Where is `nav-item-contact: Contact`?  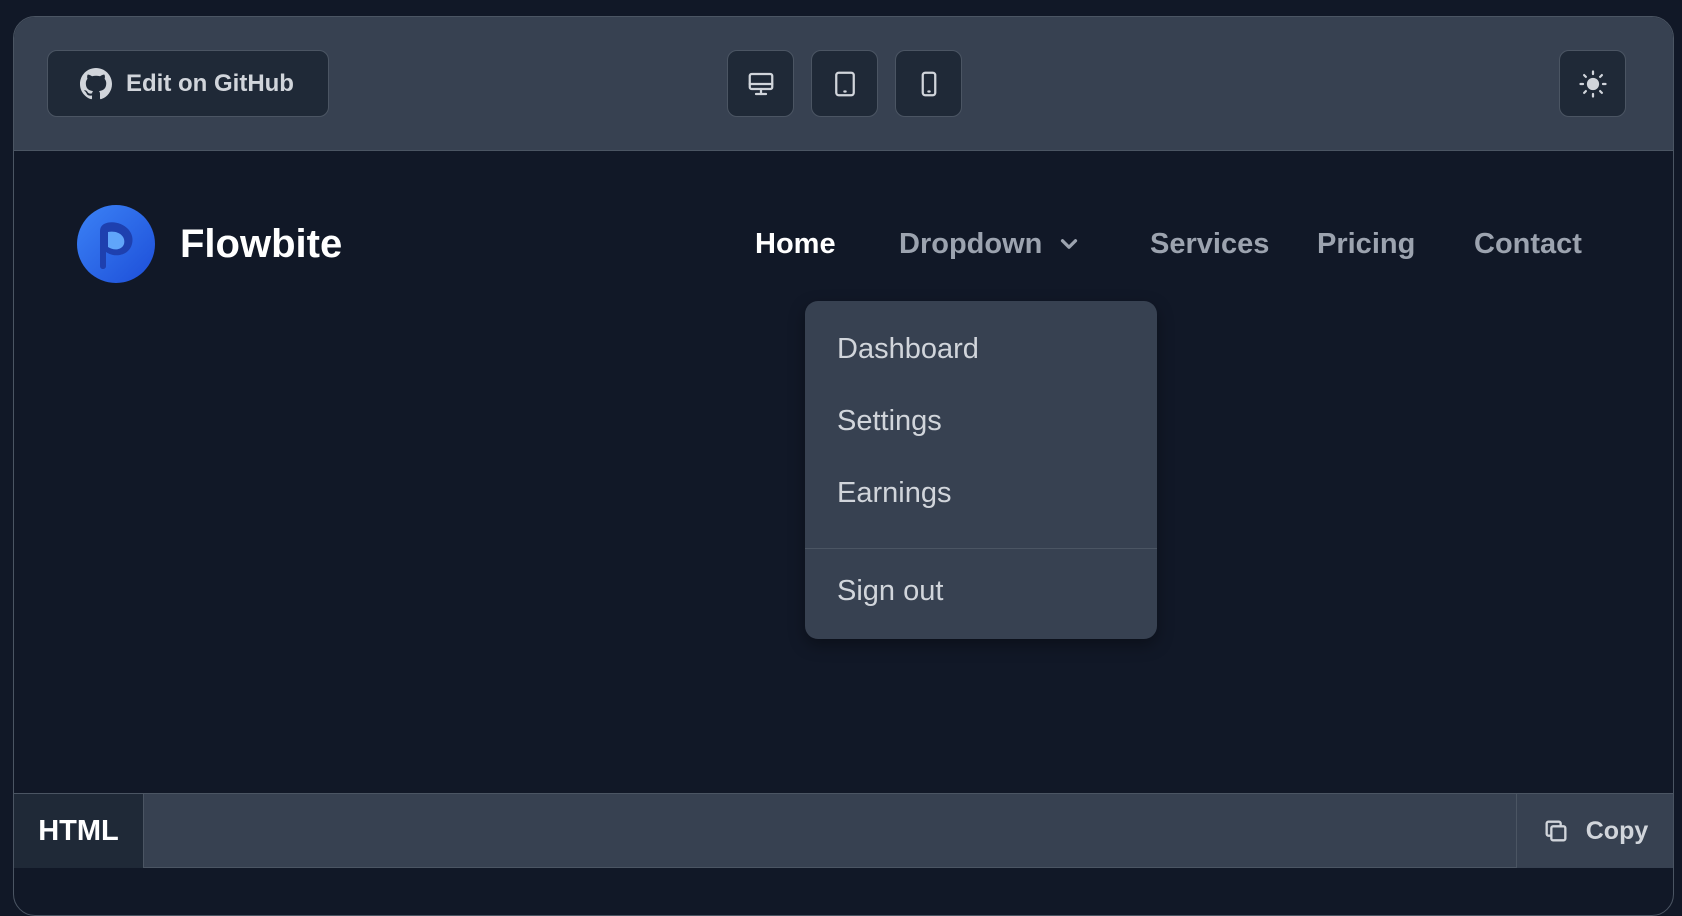
nav-item-contact: Contact is located at coordinates (1528, 244).